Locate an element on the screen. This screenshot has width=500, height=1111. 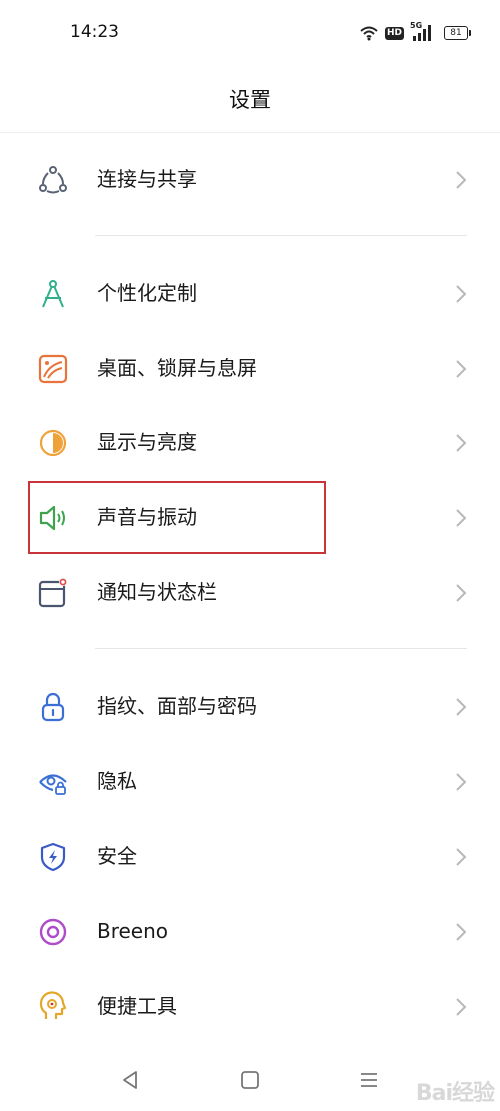
back-icon is located at coordinates (130, 1080).